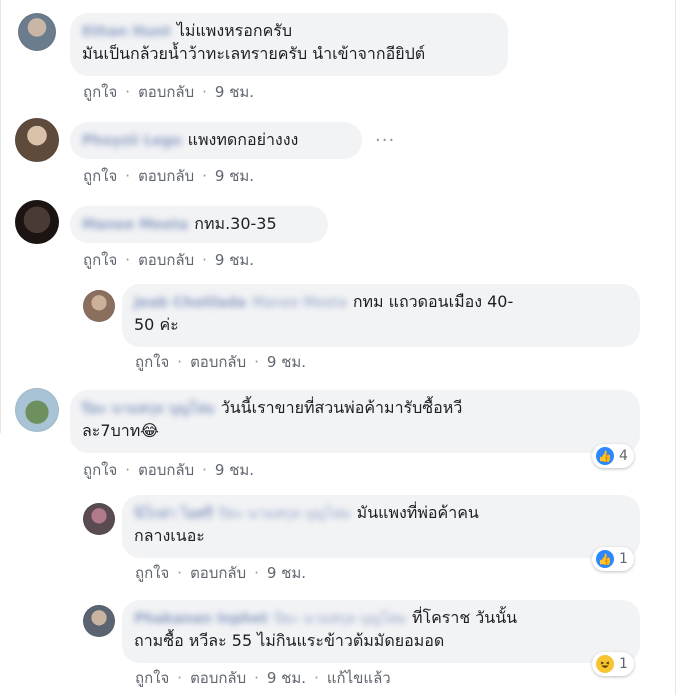  Describe the element at coordinates (243, 139) in the screenshot. I see `comment-text-line: แพงทดกอย่างงง` at that location.